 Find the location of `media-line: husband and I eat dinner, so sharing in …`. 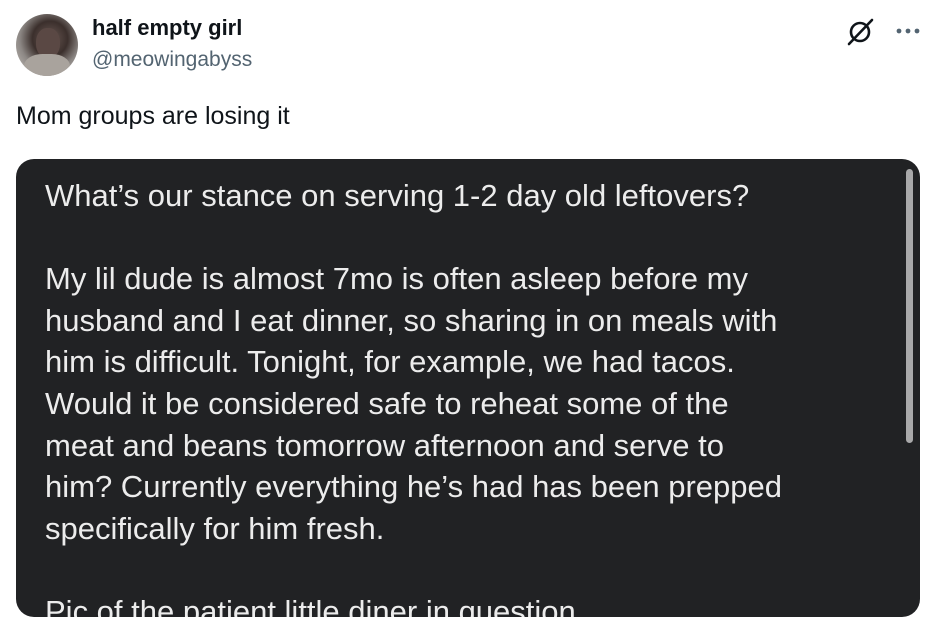

media-line: husband and I eat dinner, so sharing in … is located at coordinates (411, 320).